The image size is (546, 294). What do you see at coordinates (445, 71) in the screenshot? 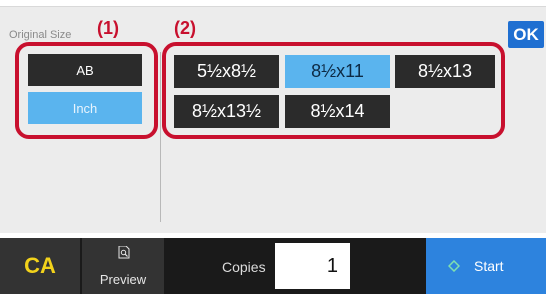
I see `size-8-5x13-button: 8½x13` at bounding box center [445, 71].